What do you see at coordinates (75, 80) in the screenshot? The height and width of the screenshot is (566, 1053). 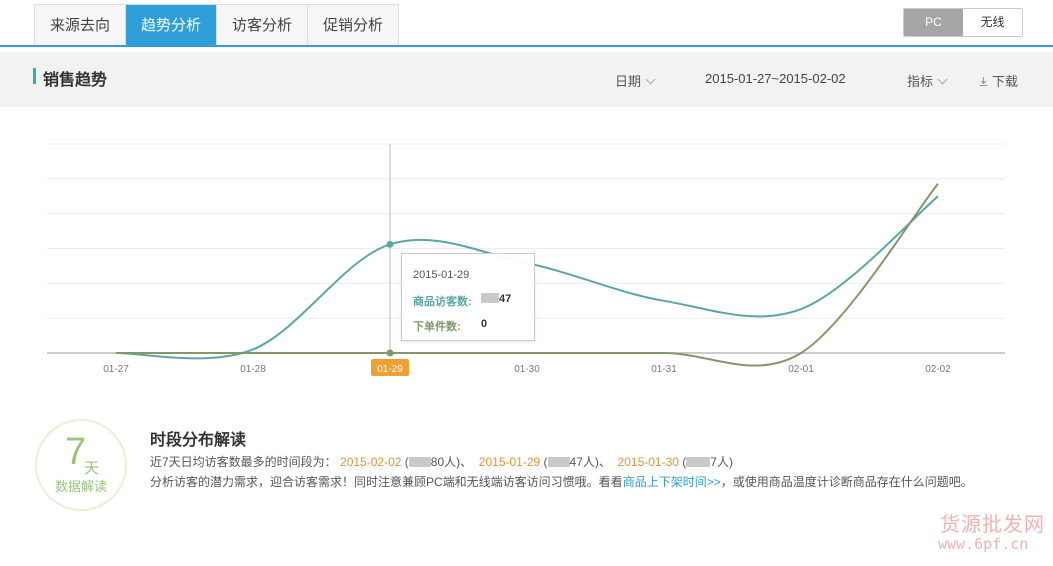 I see `section-title: 销售趋势` at bounding box center [75, 80].